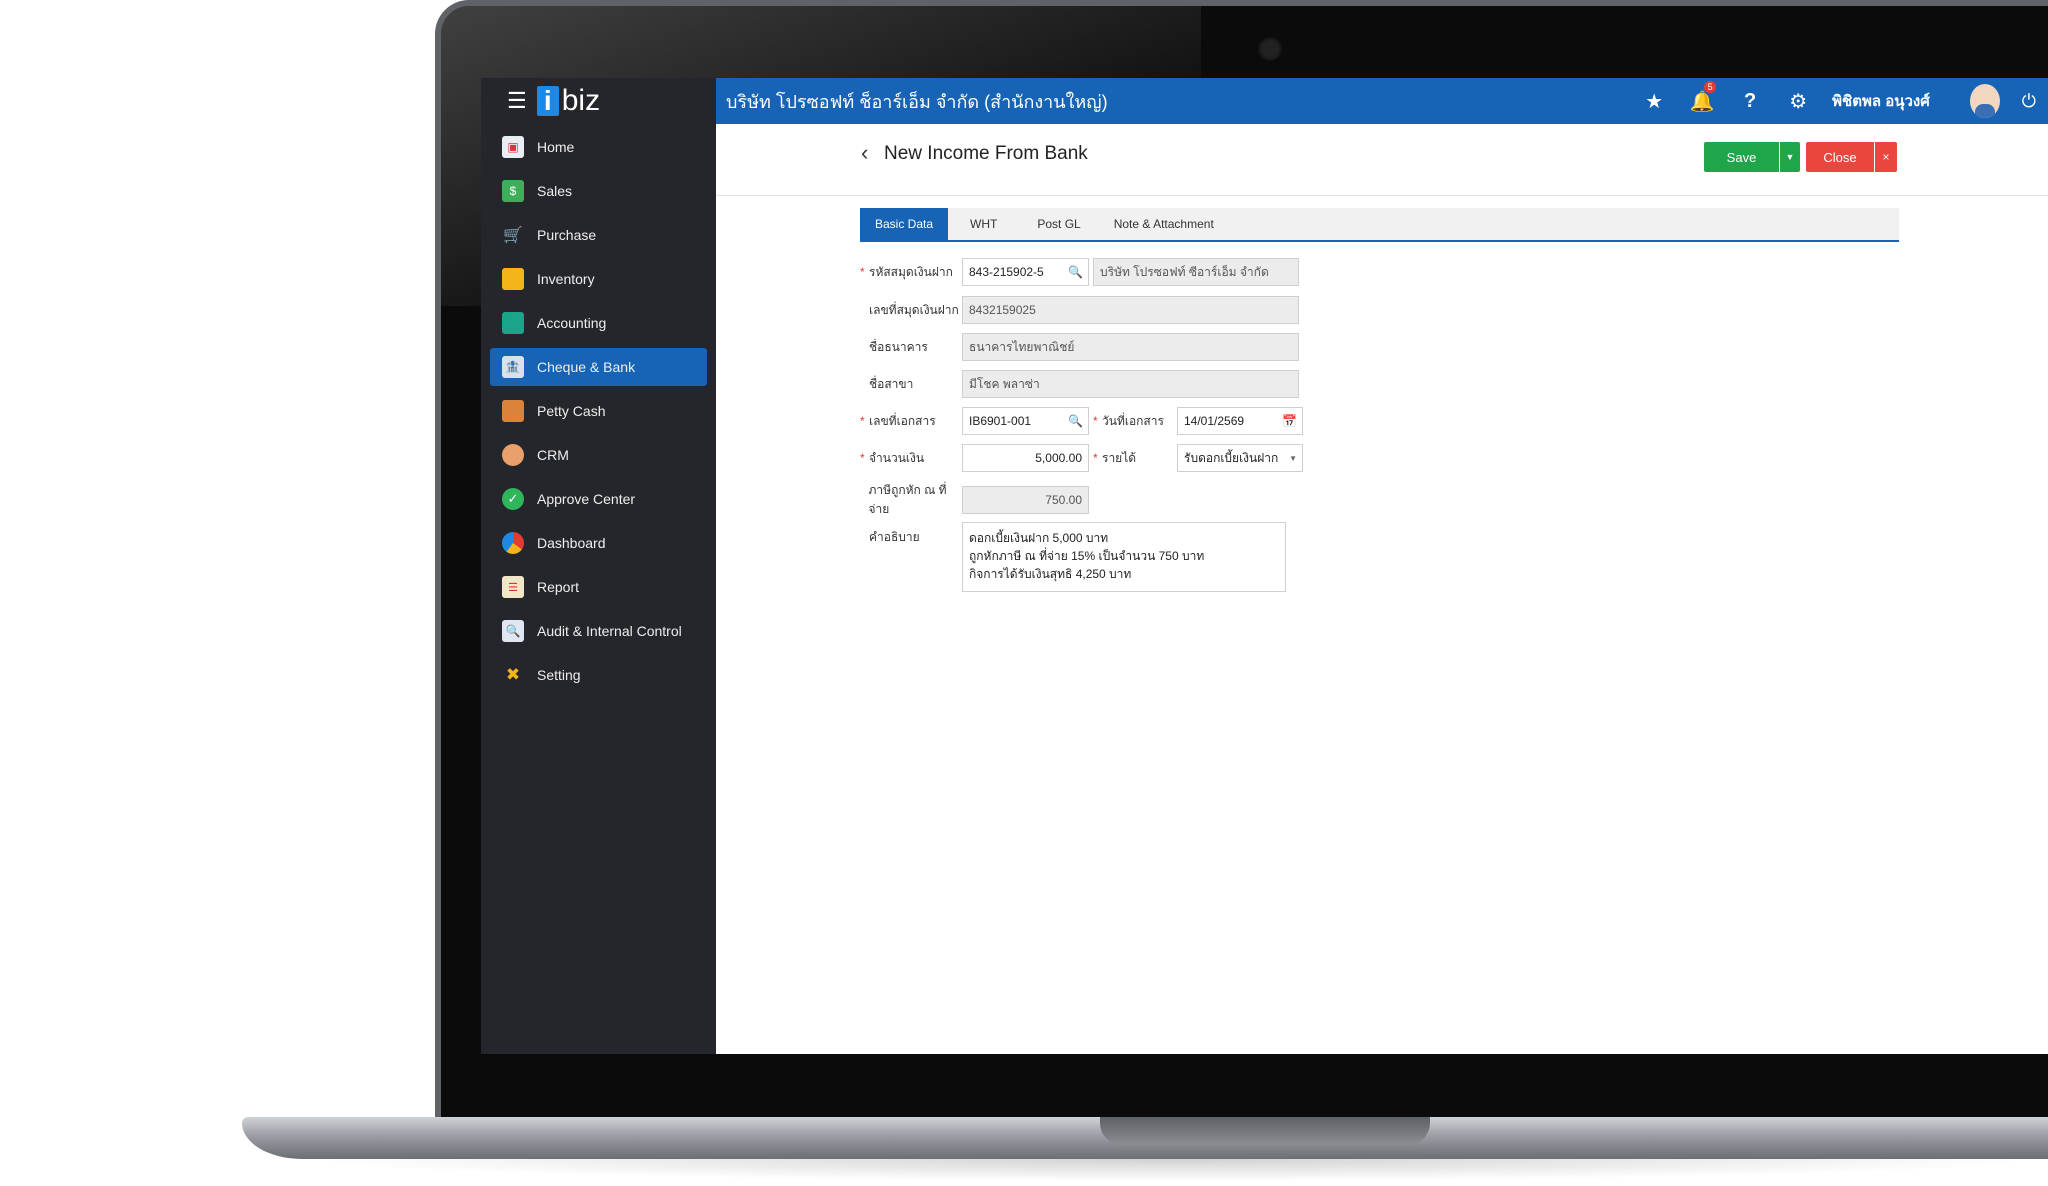 This screenshot has width=2048, height=1186. What do you see at coordinates (513, 674) in the screenshot?
I see `tools-icon: ✖` at bounding box center [513, 674].